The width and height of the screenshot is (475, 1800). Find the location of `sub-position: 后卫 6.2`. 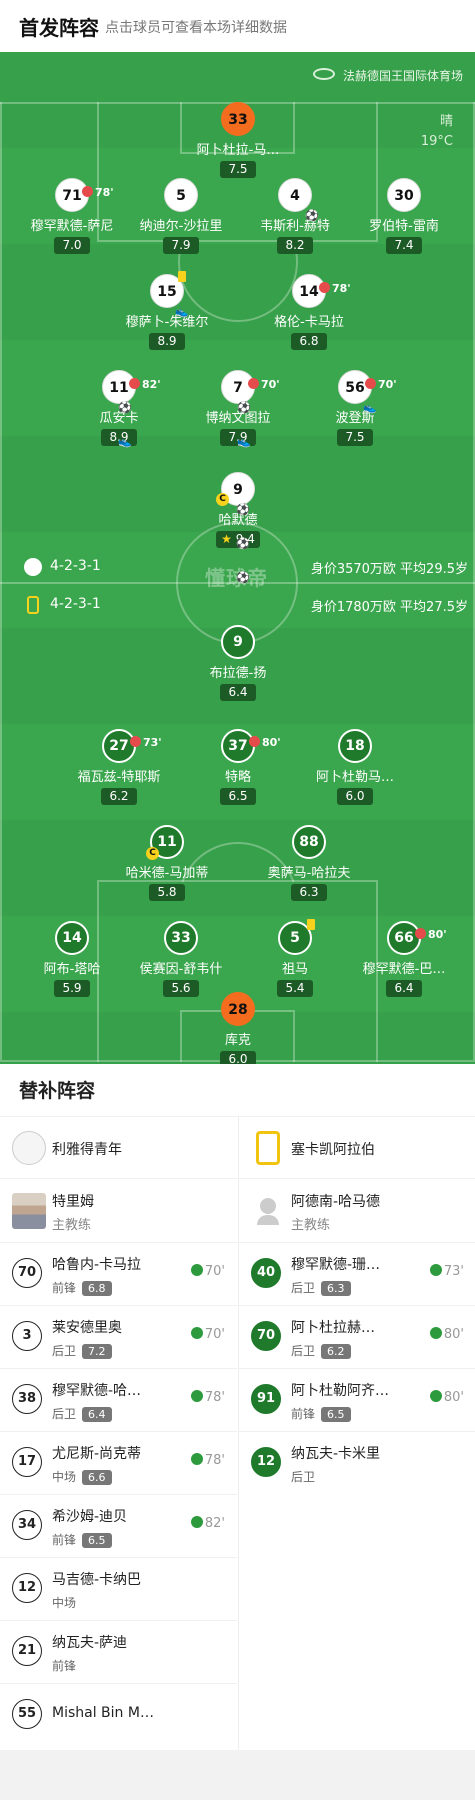

sub-position: 后卫 6.2 is located at coordinates (321, 1350).